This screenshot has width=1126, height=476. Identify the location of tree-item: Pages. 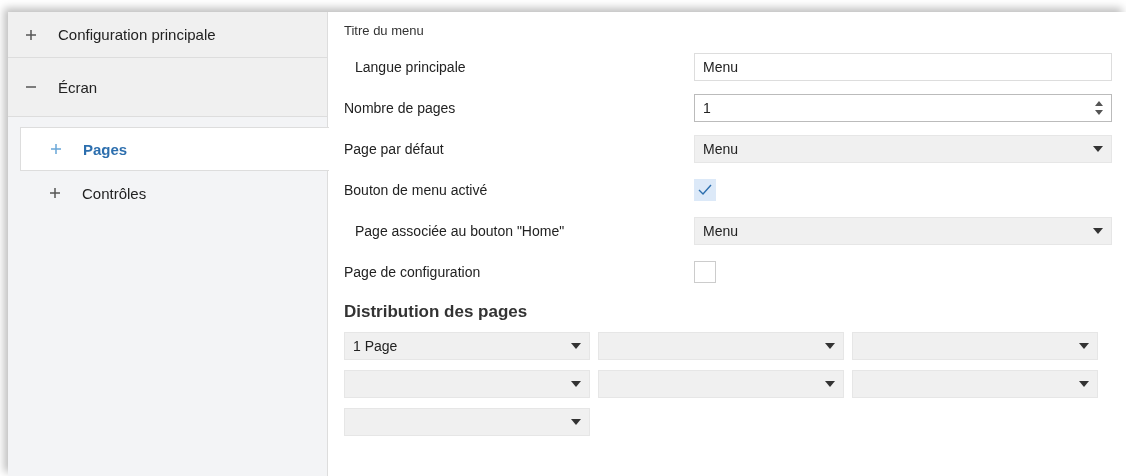
(174, 149).